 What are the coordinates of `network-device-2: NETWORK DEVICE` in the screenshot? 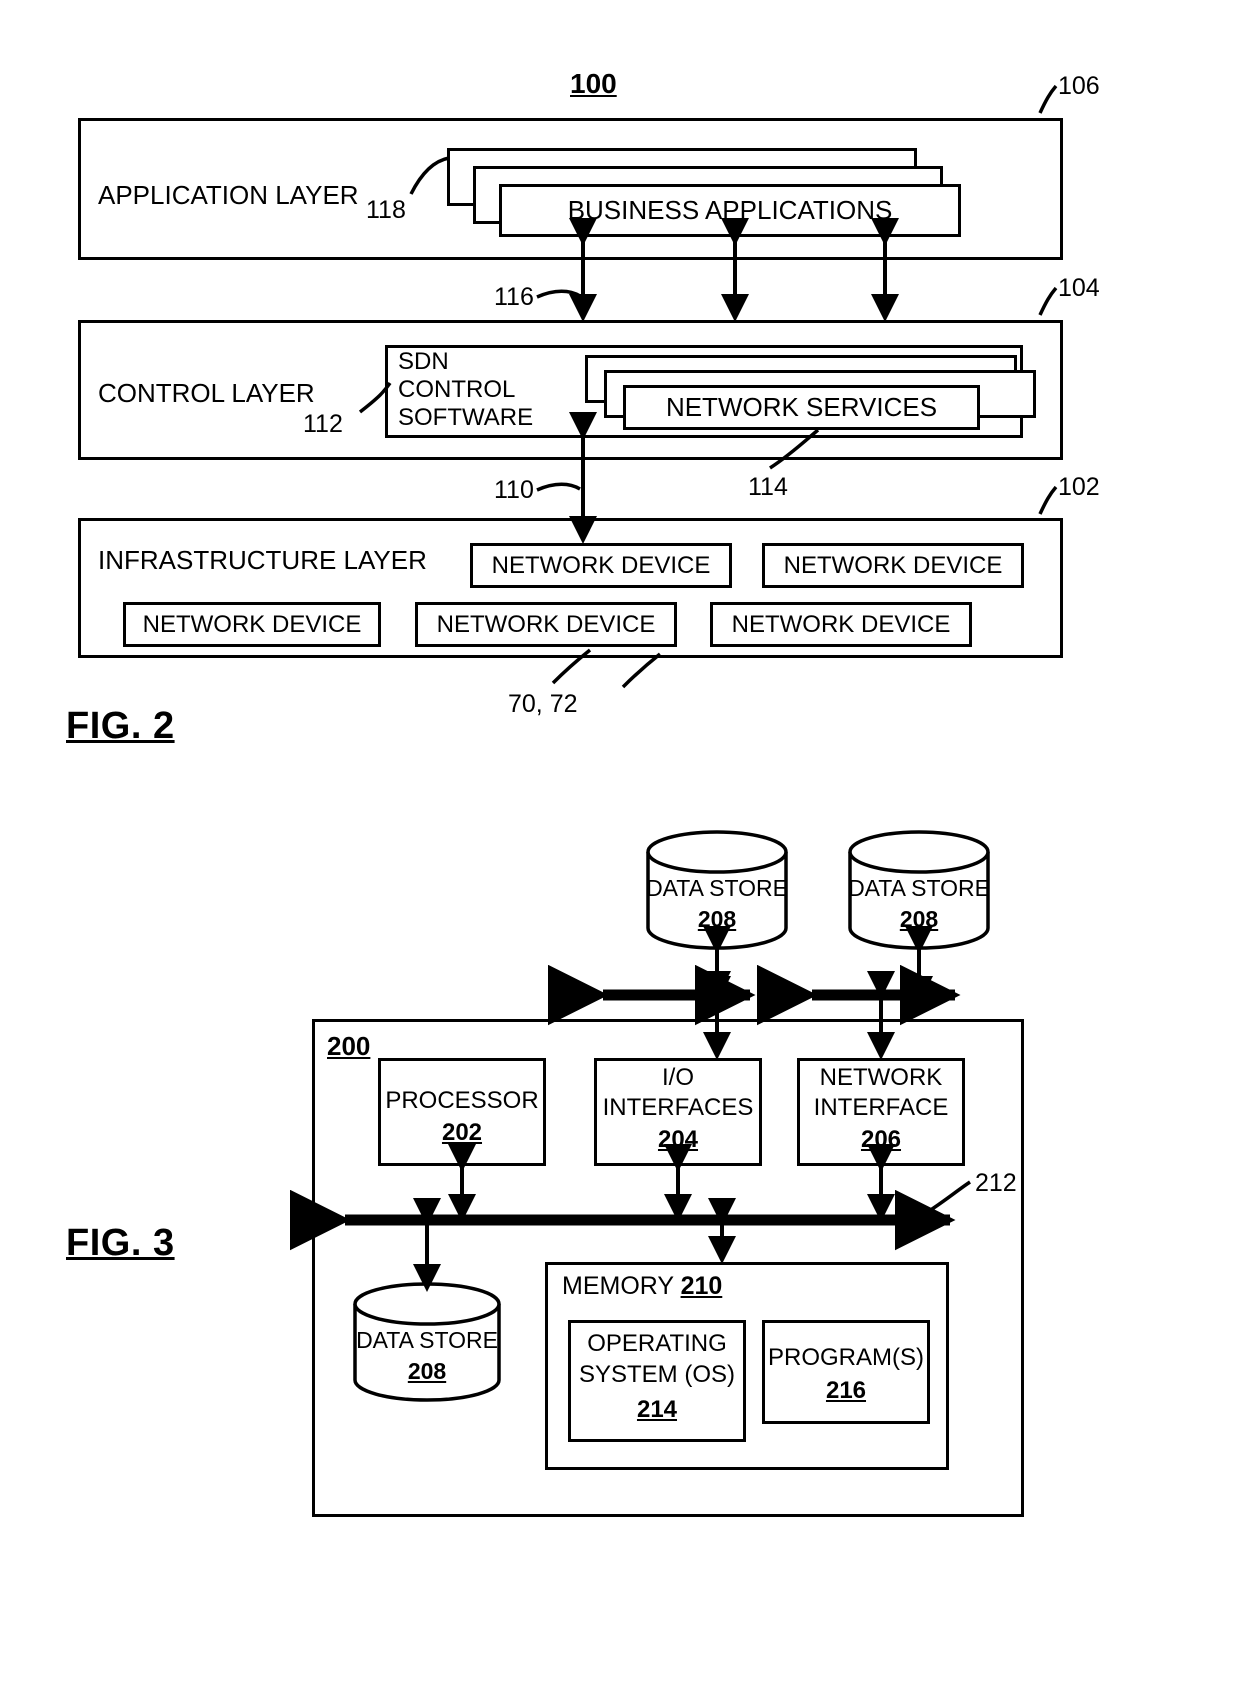 It's located at (893, 565).